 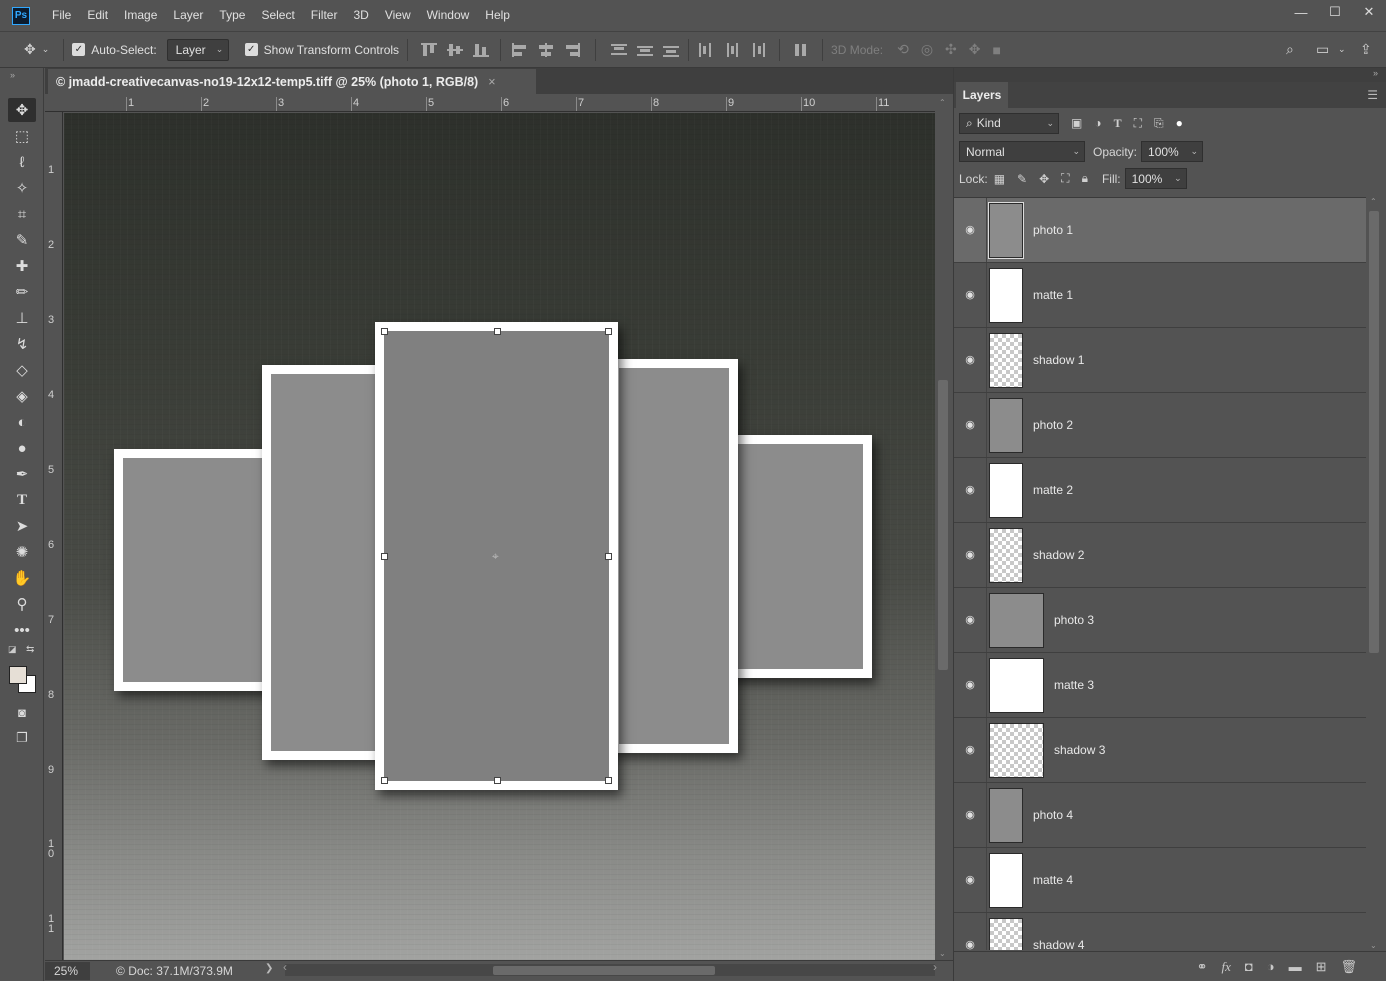 I want to click on filter-kind-dropdown: ⌕ Kind ⌄, so click(x=1009, y=123).